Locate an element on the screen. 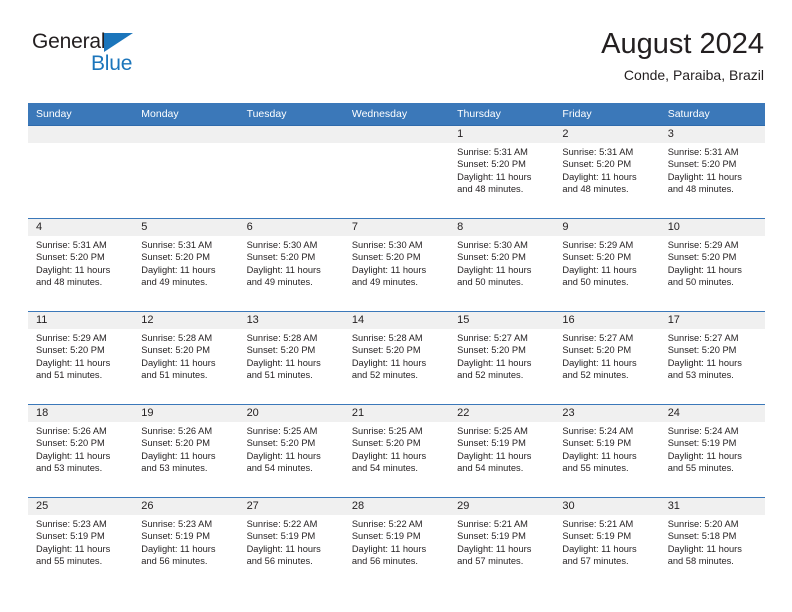 The image size is (792, 612). weekday-header-wednesday: Wednesday is located at coordinates (379, 114).